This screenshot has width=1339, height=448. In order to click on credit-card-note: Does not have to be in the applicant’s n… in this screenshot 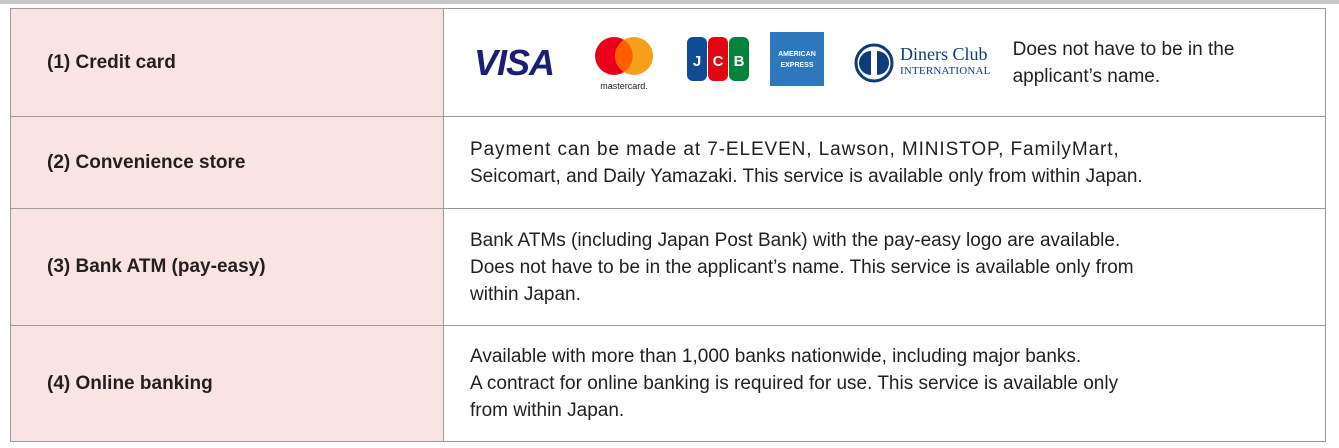, I will do `click(1124, 63)`.